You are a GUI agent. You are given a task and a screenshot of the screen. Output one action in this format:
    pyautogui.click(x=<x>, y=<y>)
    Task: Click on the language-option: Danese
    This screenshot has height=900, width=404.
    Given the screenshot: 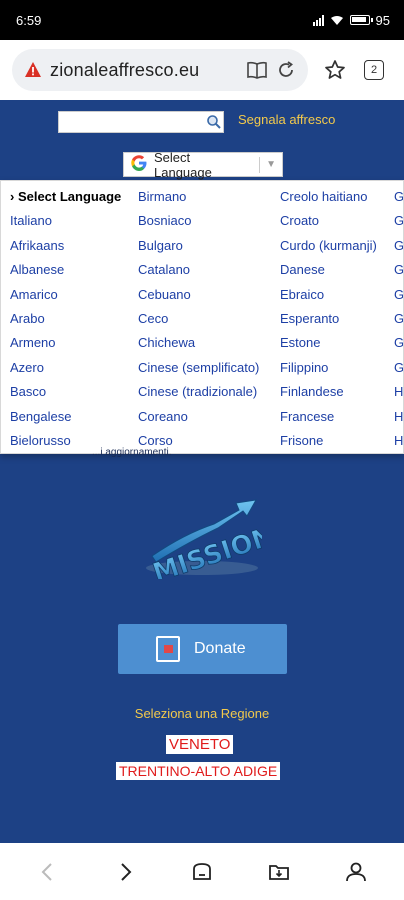 What is the action you would take?
    pyautogui.click(x=324, y=270)
    